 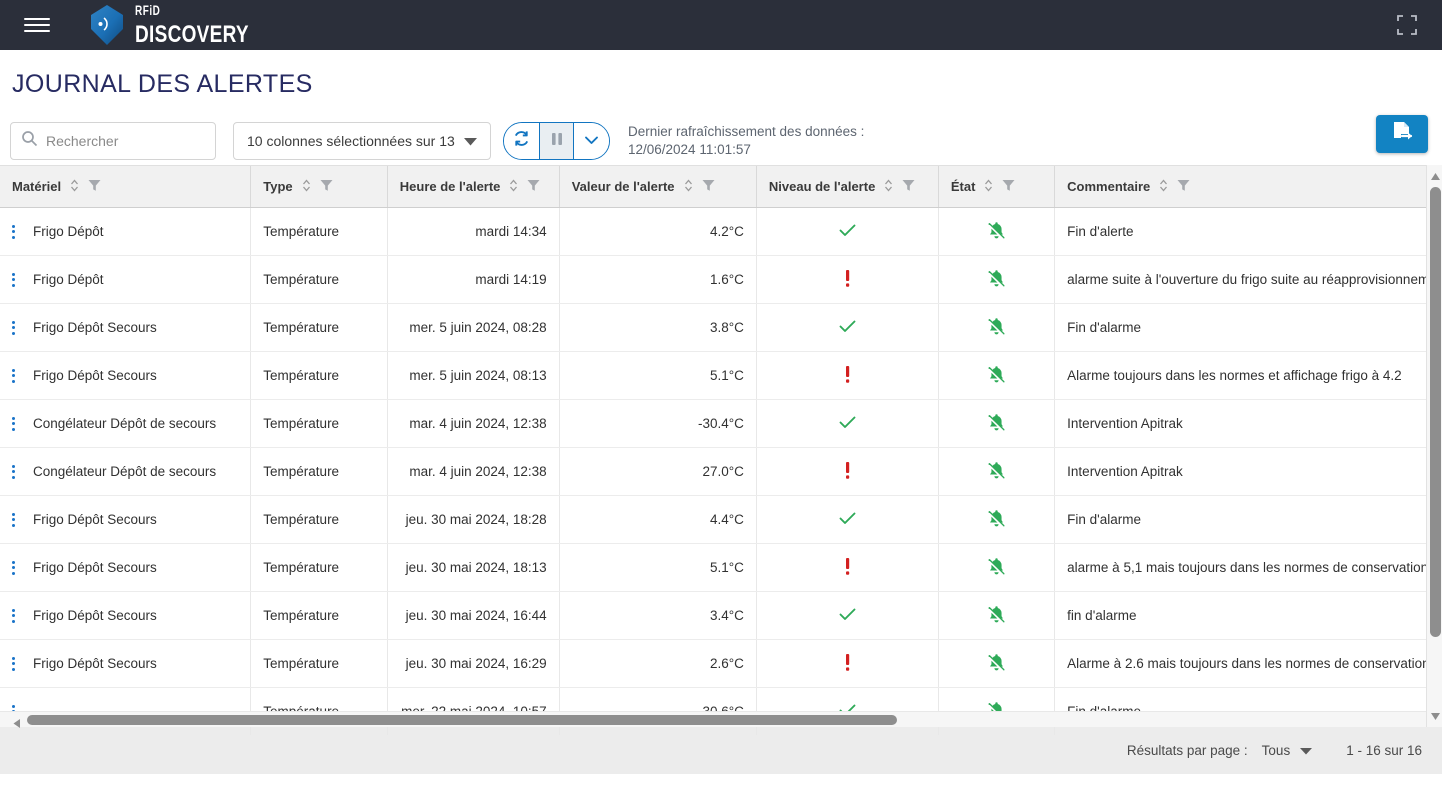 I want to click on column-header-heure-alerte: Heure de l'alerte, so click(x=473, y=186).